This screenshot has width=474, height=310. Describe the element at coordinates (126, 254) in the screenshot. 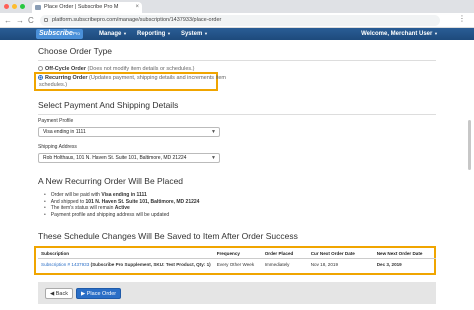

I see `col-subscription: Subscription` at that location.